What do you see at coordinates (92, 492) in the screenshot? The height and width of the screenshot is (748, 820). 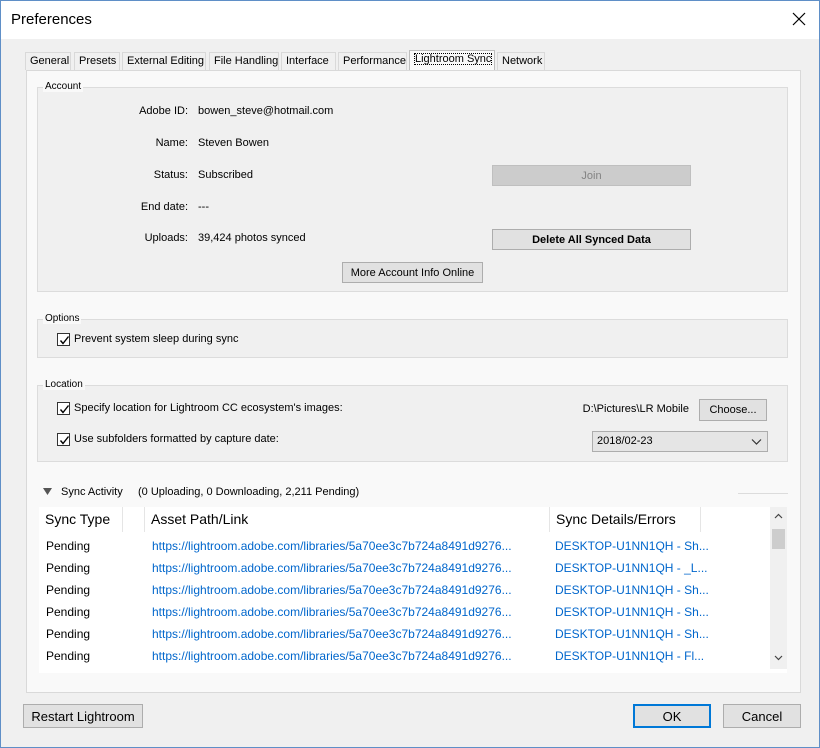 I see `sync-activity-label: Sync Activity` at bounding box center [92, 492].